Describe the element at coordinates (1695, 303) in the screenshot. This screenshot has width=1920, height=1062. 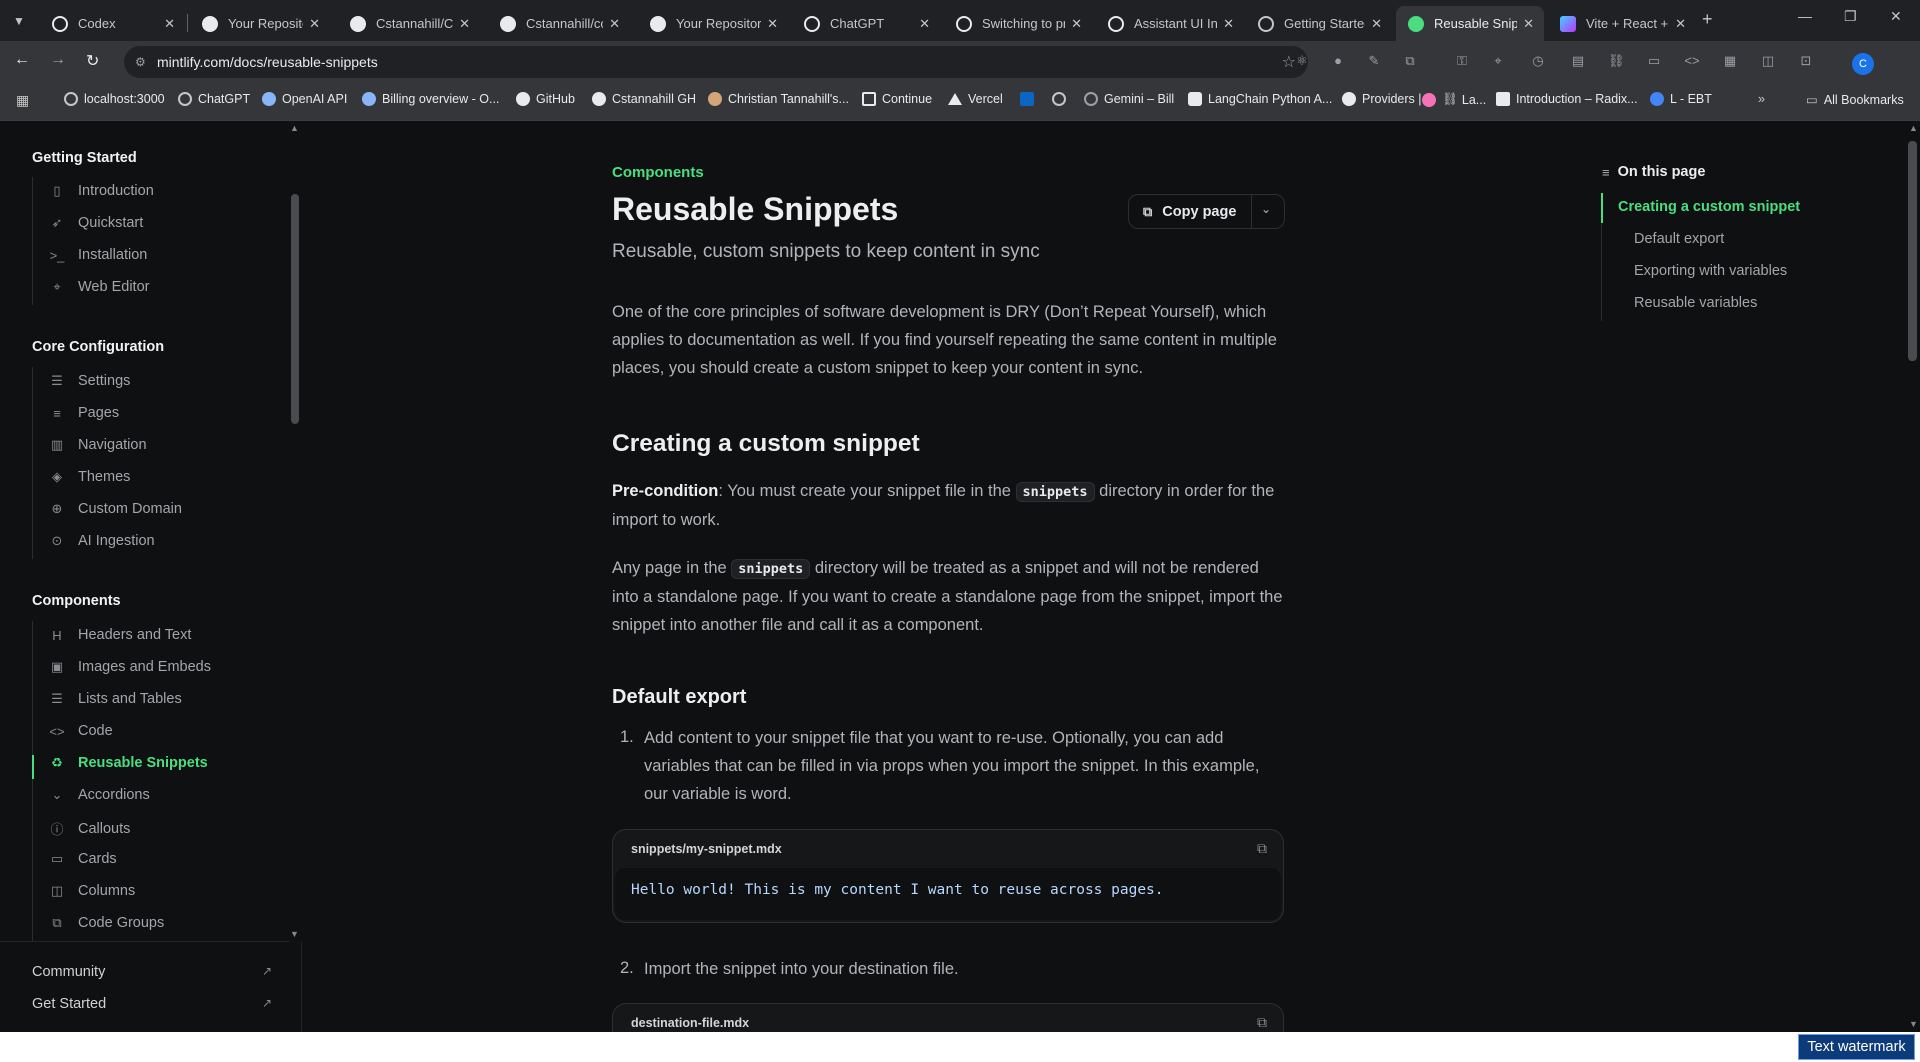
I see `toc-item-reusable-variables: Reusable variables` at that location.